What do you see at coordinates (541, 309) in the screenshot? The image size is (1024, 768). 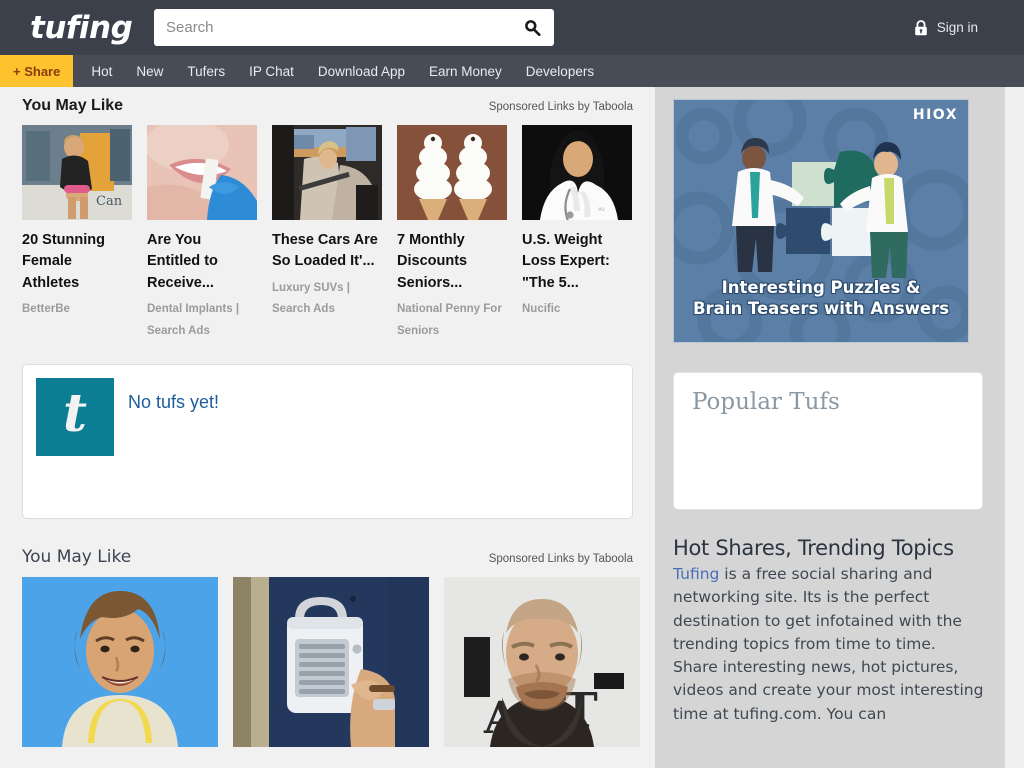 I see `taboola-card-source: Nucific` at bounding box center [541, 309].